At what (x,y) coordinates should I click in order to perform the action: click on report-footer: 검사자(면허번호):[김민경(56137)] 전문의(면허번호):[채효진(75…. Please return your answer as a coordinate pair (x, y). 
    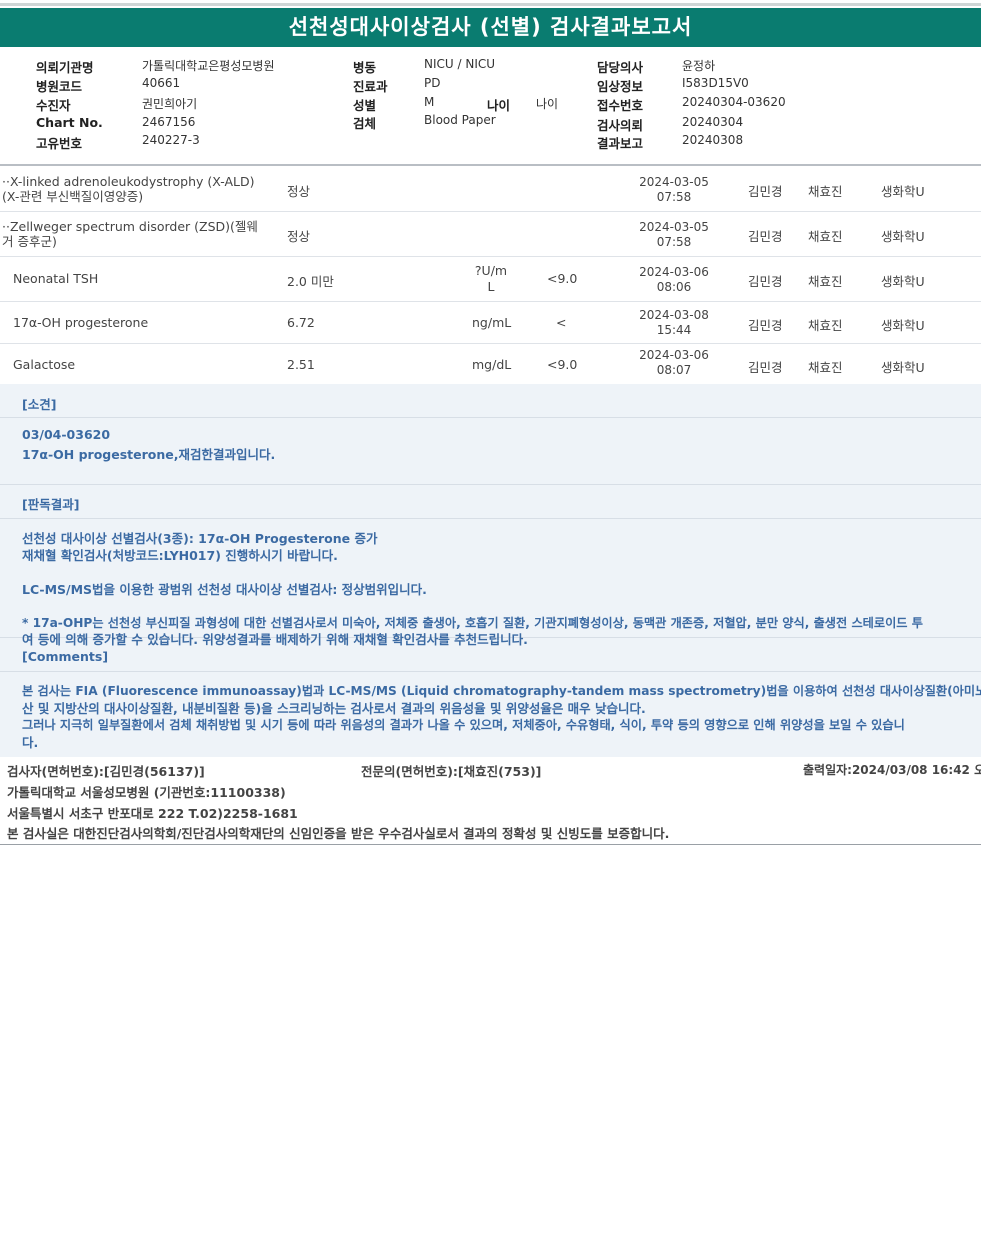
    Looking at the image, I should click on (490, 801).